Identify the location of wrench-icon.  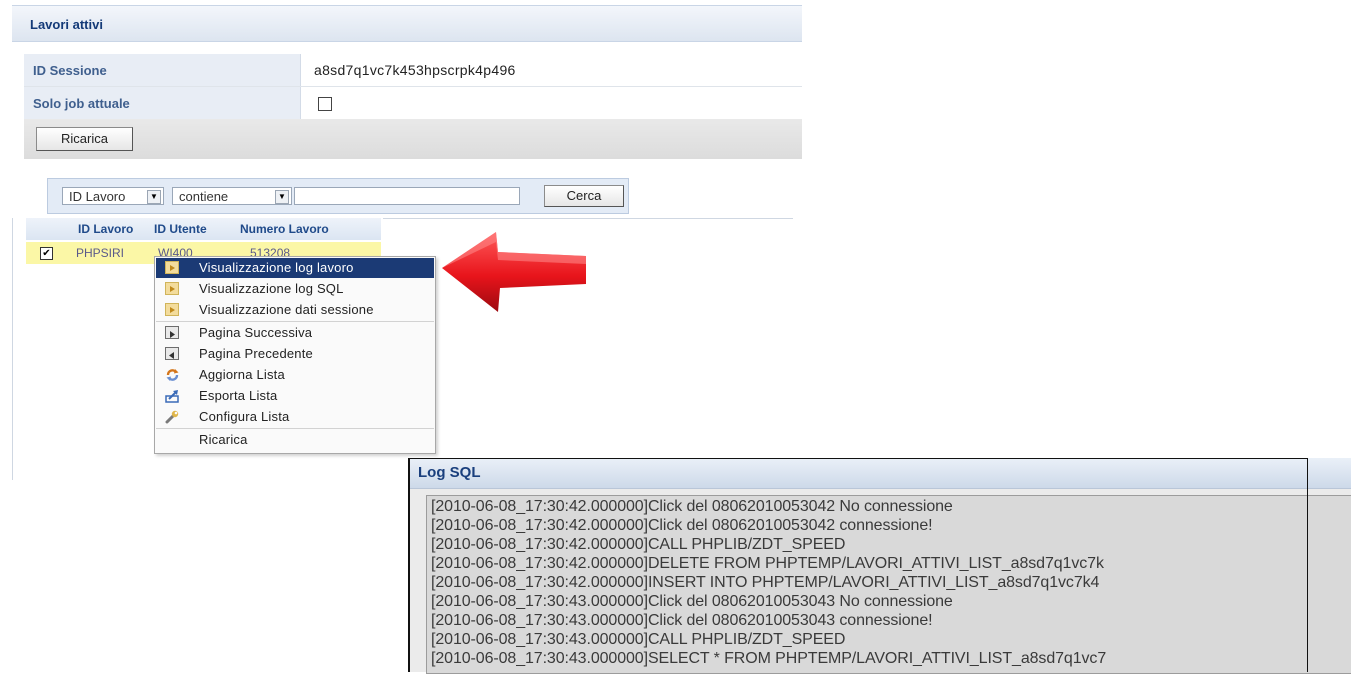
(172, 417).